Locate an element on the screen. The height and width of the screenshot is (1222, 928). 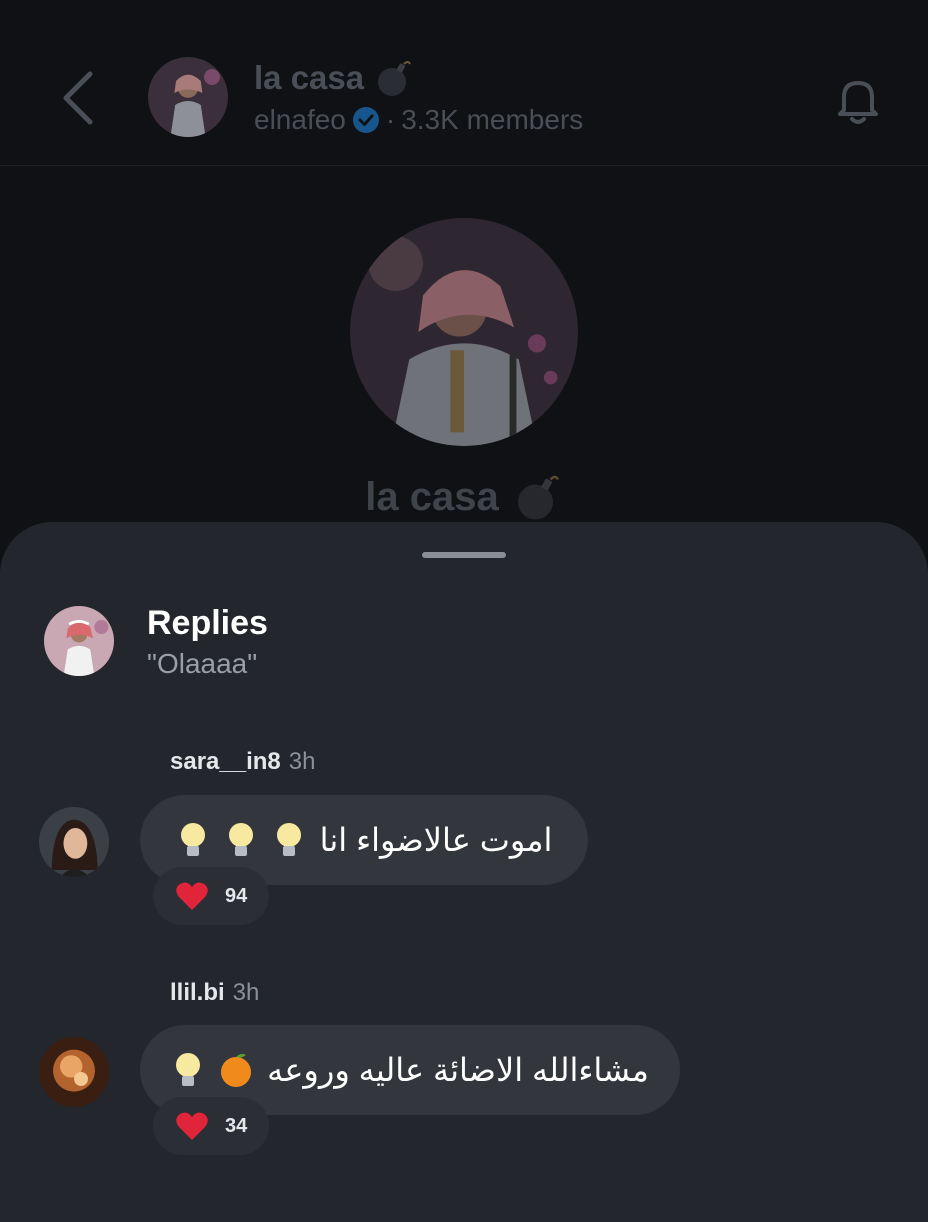
reply-text: اموت عالاضواء انا is located at coordinates (436, 840).